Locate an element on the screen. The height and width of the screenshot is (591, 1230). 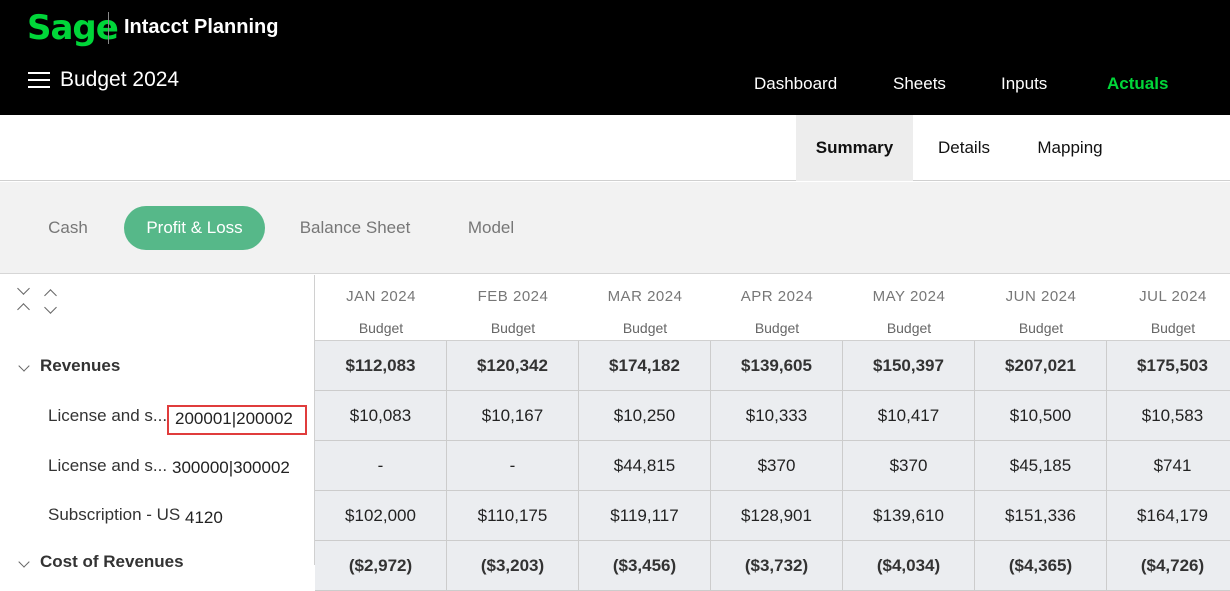
account-code-license-2: 300000|300002 is located at coordinates (231, 467).